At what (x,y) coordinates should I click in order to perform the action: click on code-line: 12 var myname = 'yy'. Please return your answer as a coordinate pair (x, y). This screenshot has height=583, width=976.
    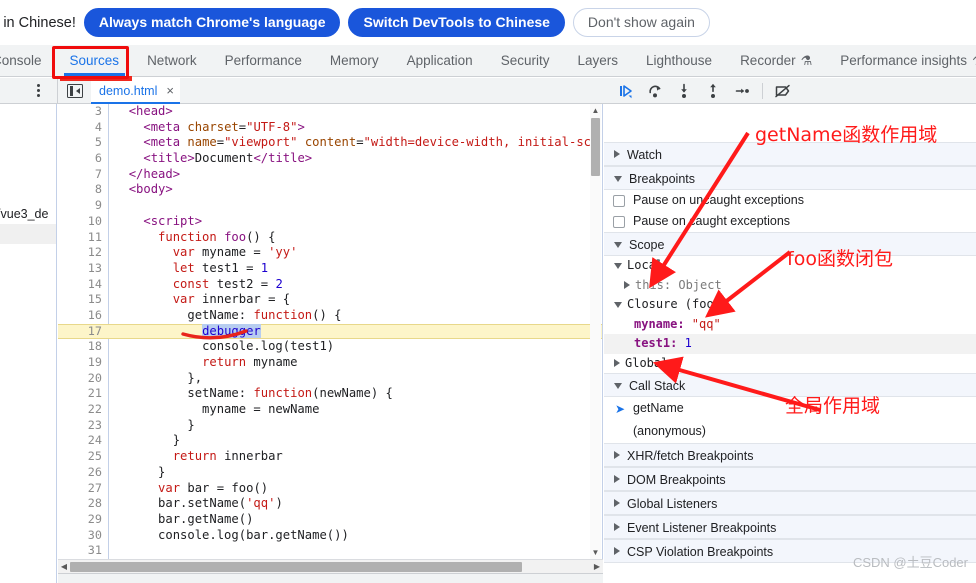
    Looking at the image, I should click on (330, 253).